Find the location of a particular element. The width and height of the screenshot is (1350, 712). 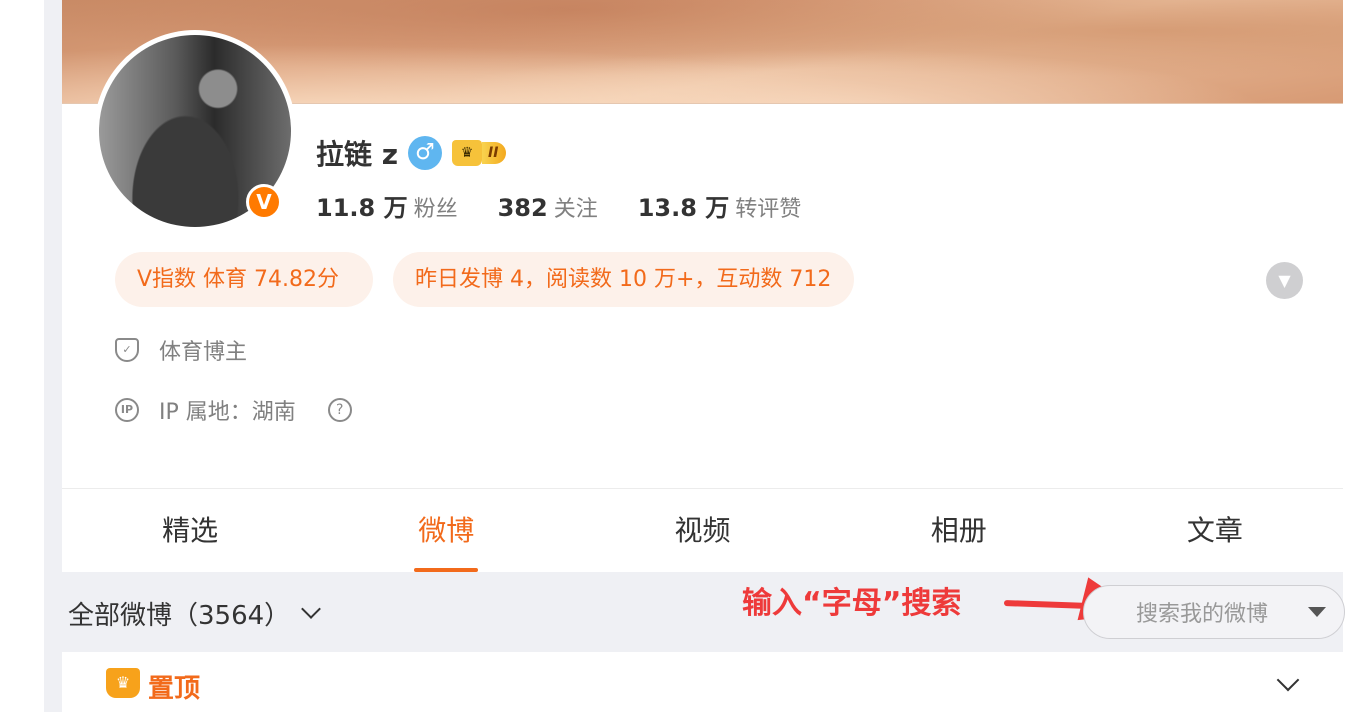

vip-badge: ♛ II is located at coordinates (479, 153).